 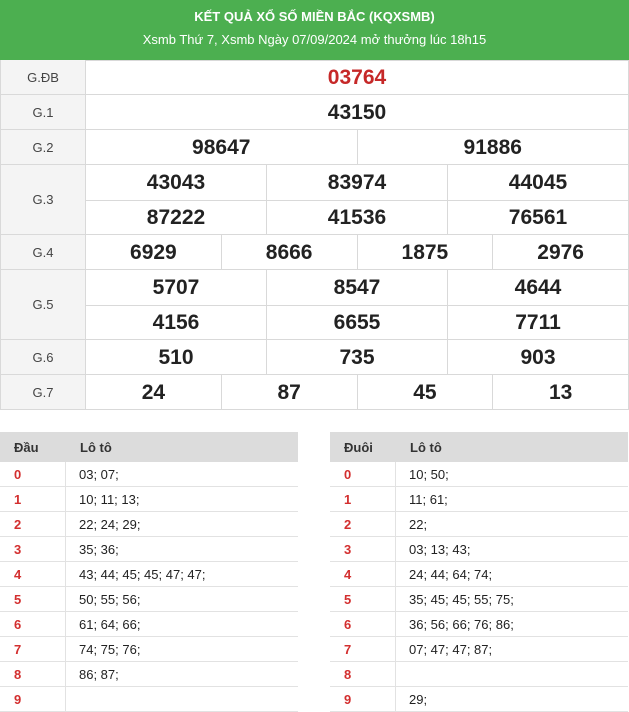 I want to click on loto-values: 10; 11; 13;, so click(x=109, y=499).